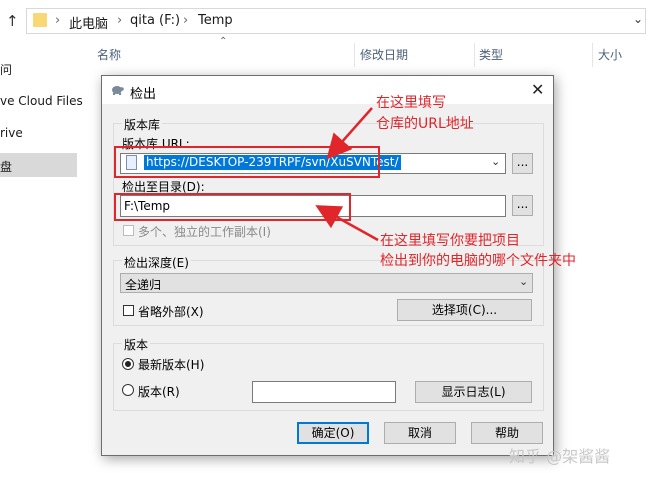 The width and height of the screenshot is (650, 481). Describe the element at coordinates (411, 103) in the screenshot. I see `annotation-url-line1: 在这里填写` at that location.